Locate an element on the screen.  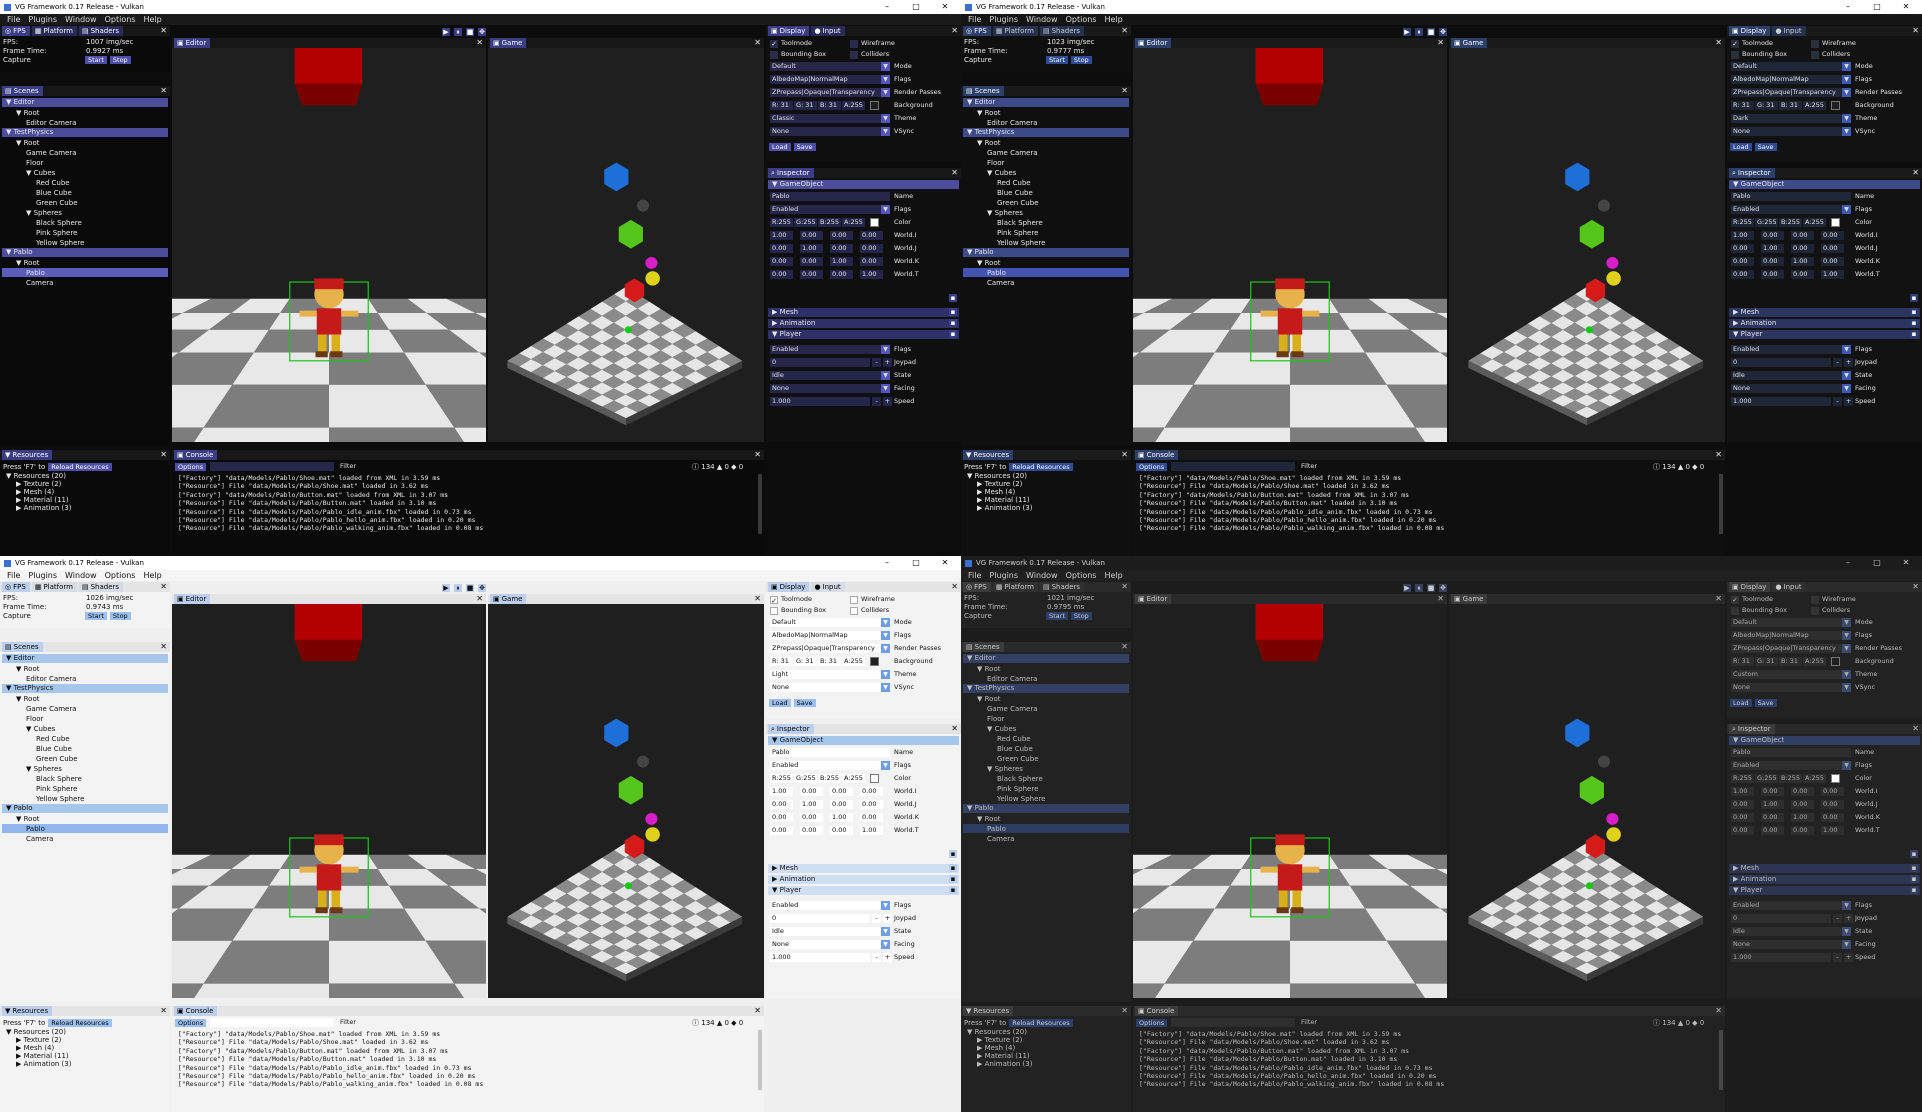
checkbox-bounding-box: Bounding Box is located at coordinates (798, 610).